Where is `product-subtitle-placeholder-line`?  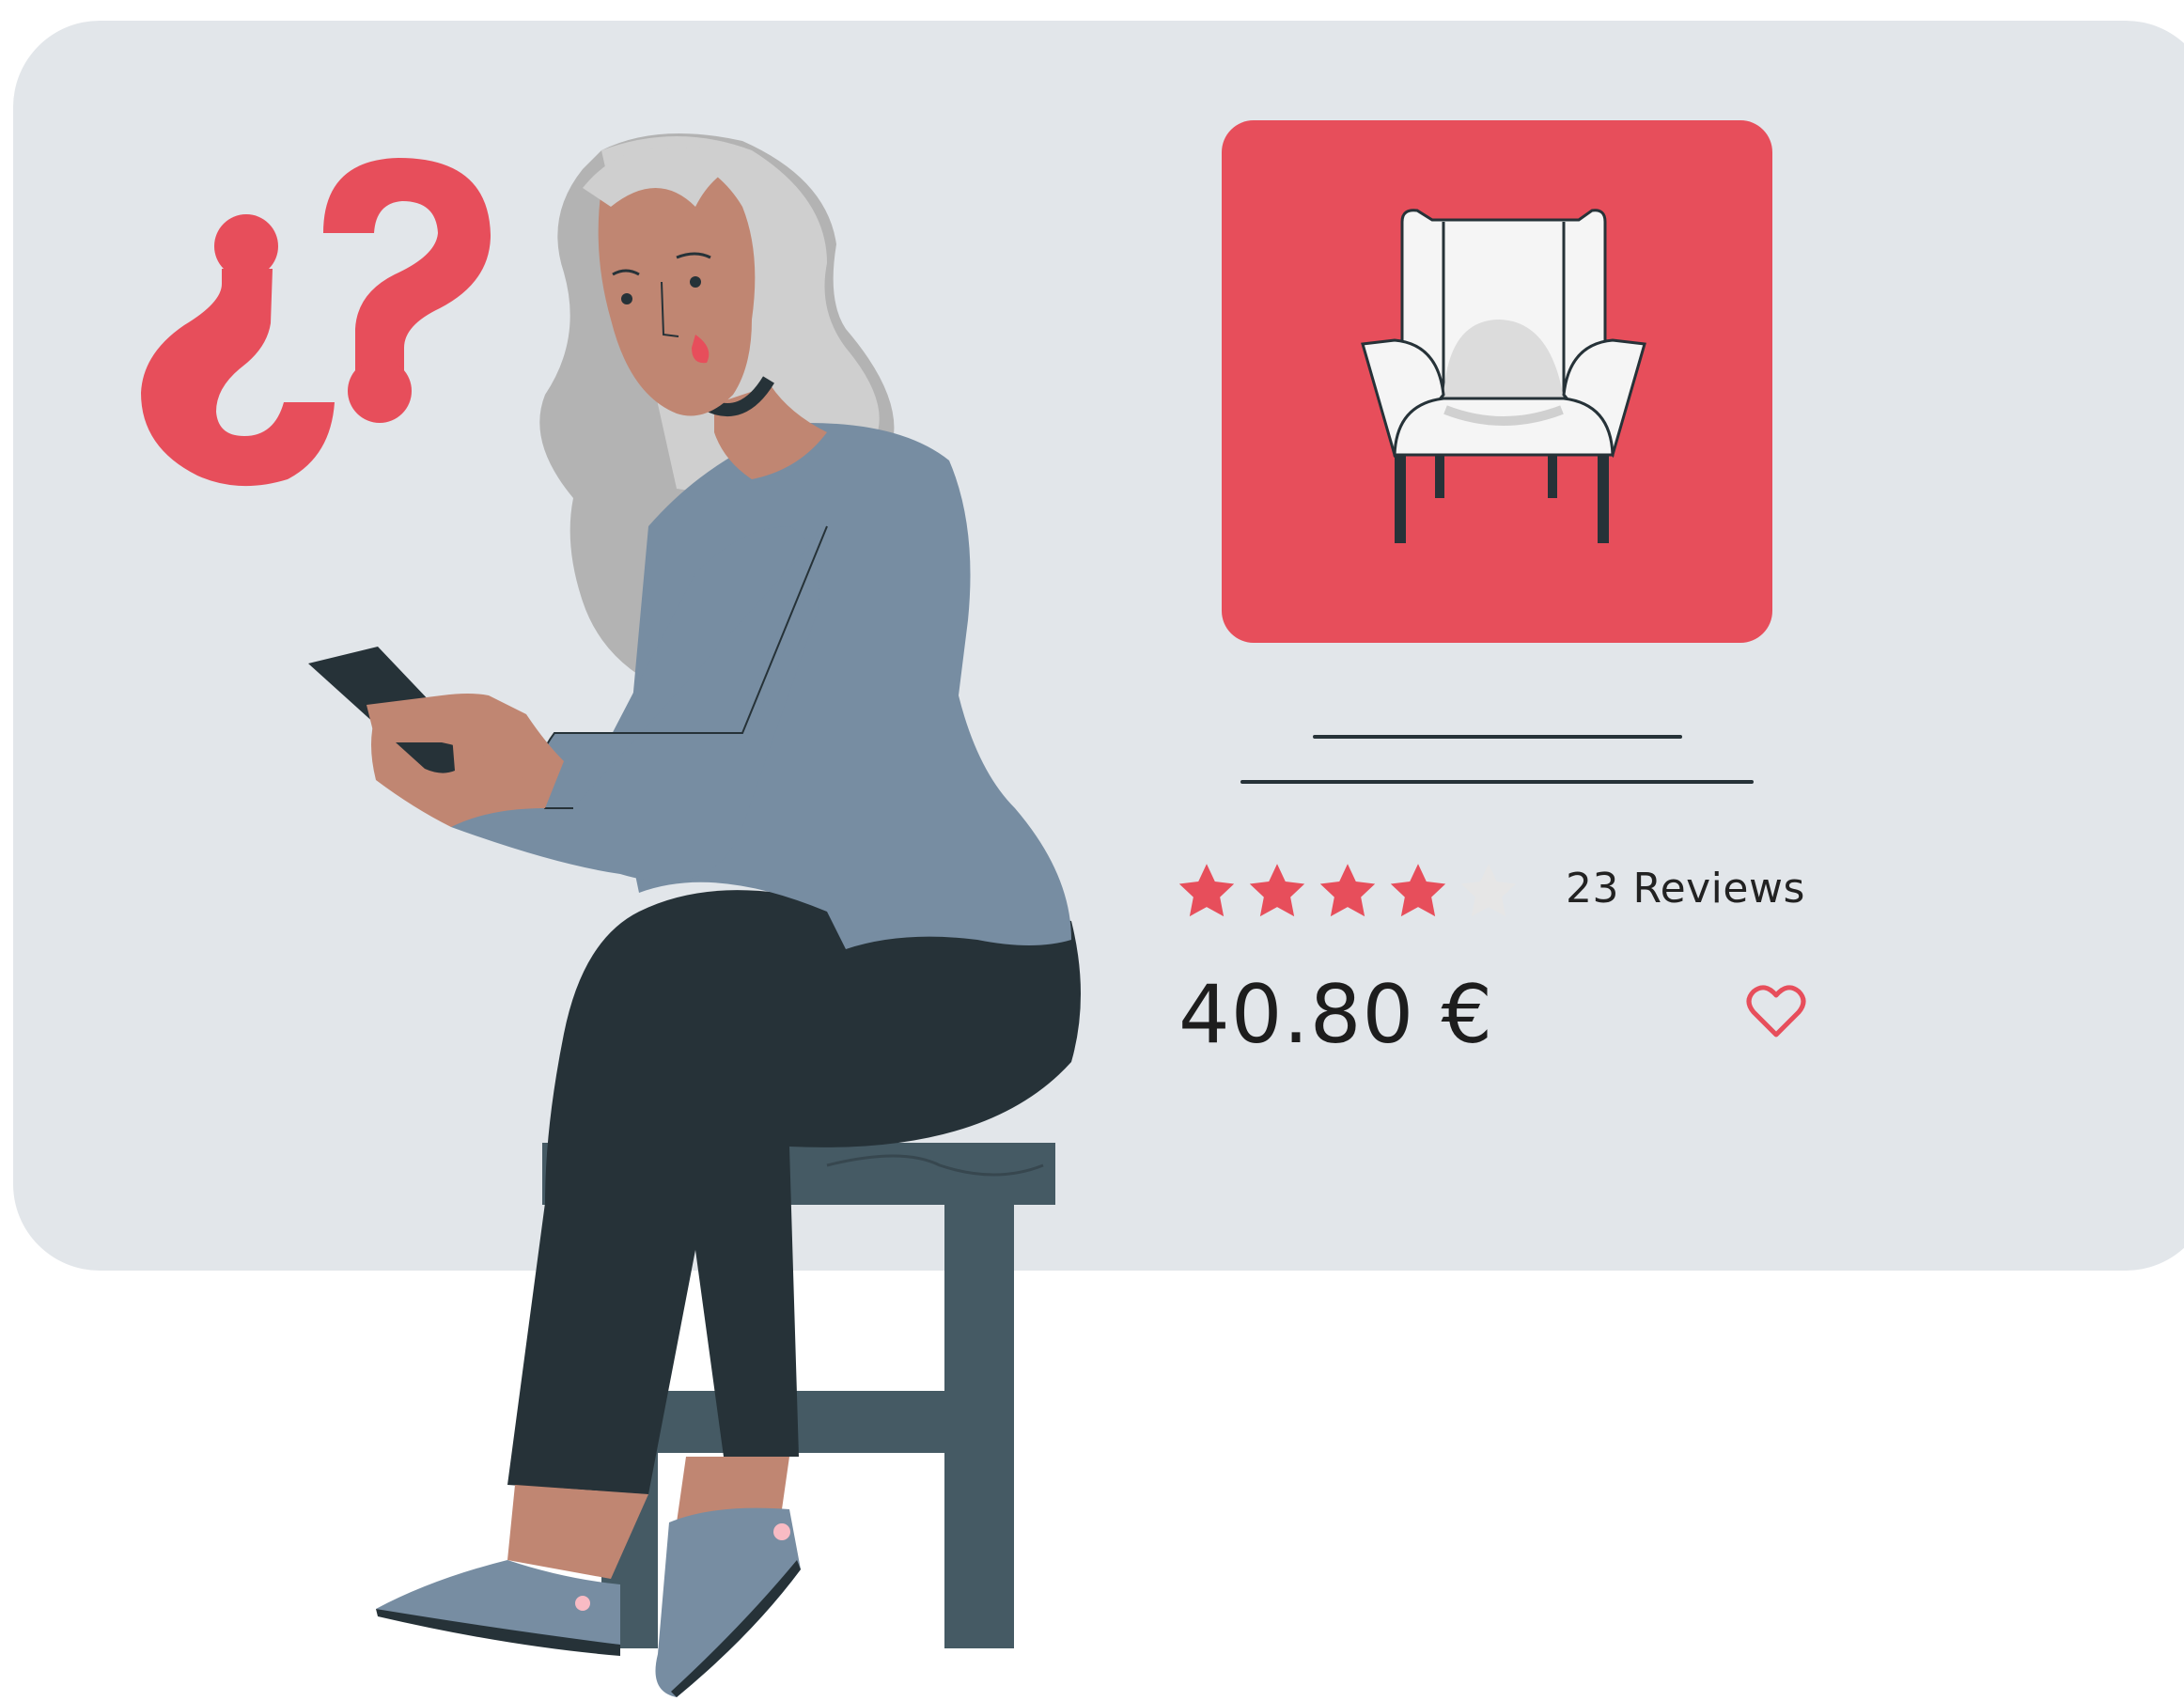
product-subtitle-placeholder-line is located at coordinates (1497, 782).